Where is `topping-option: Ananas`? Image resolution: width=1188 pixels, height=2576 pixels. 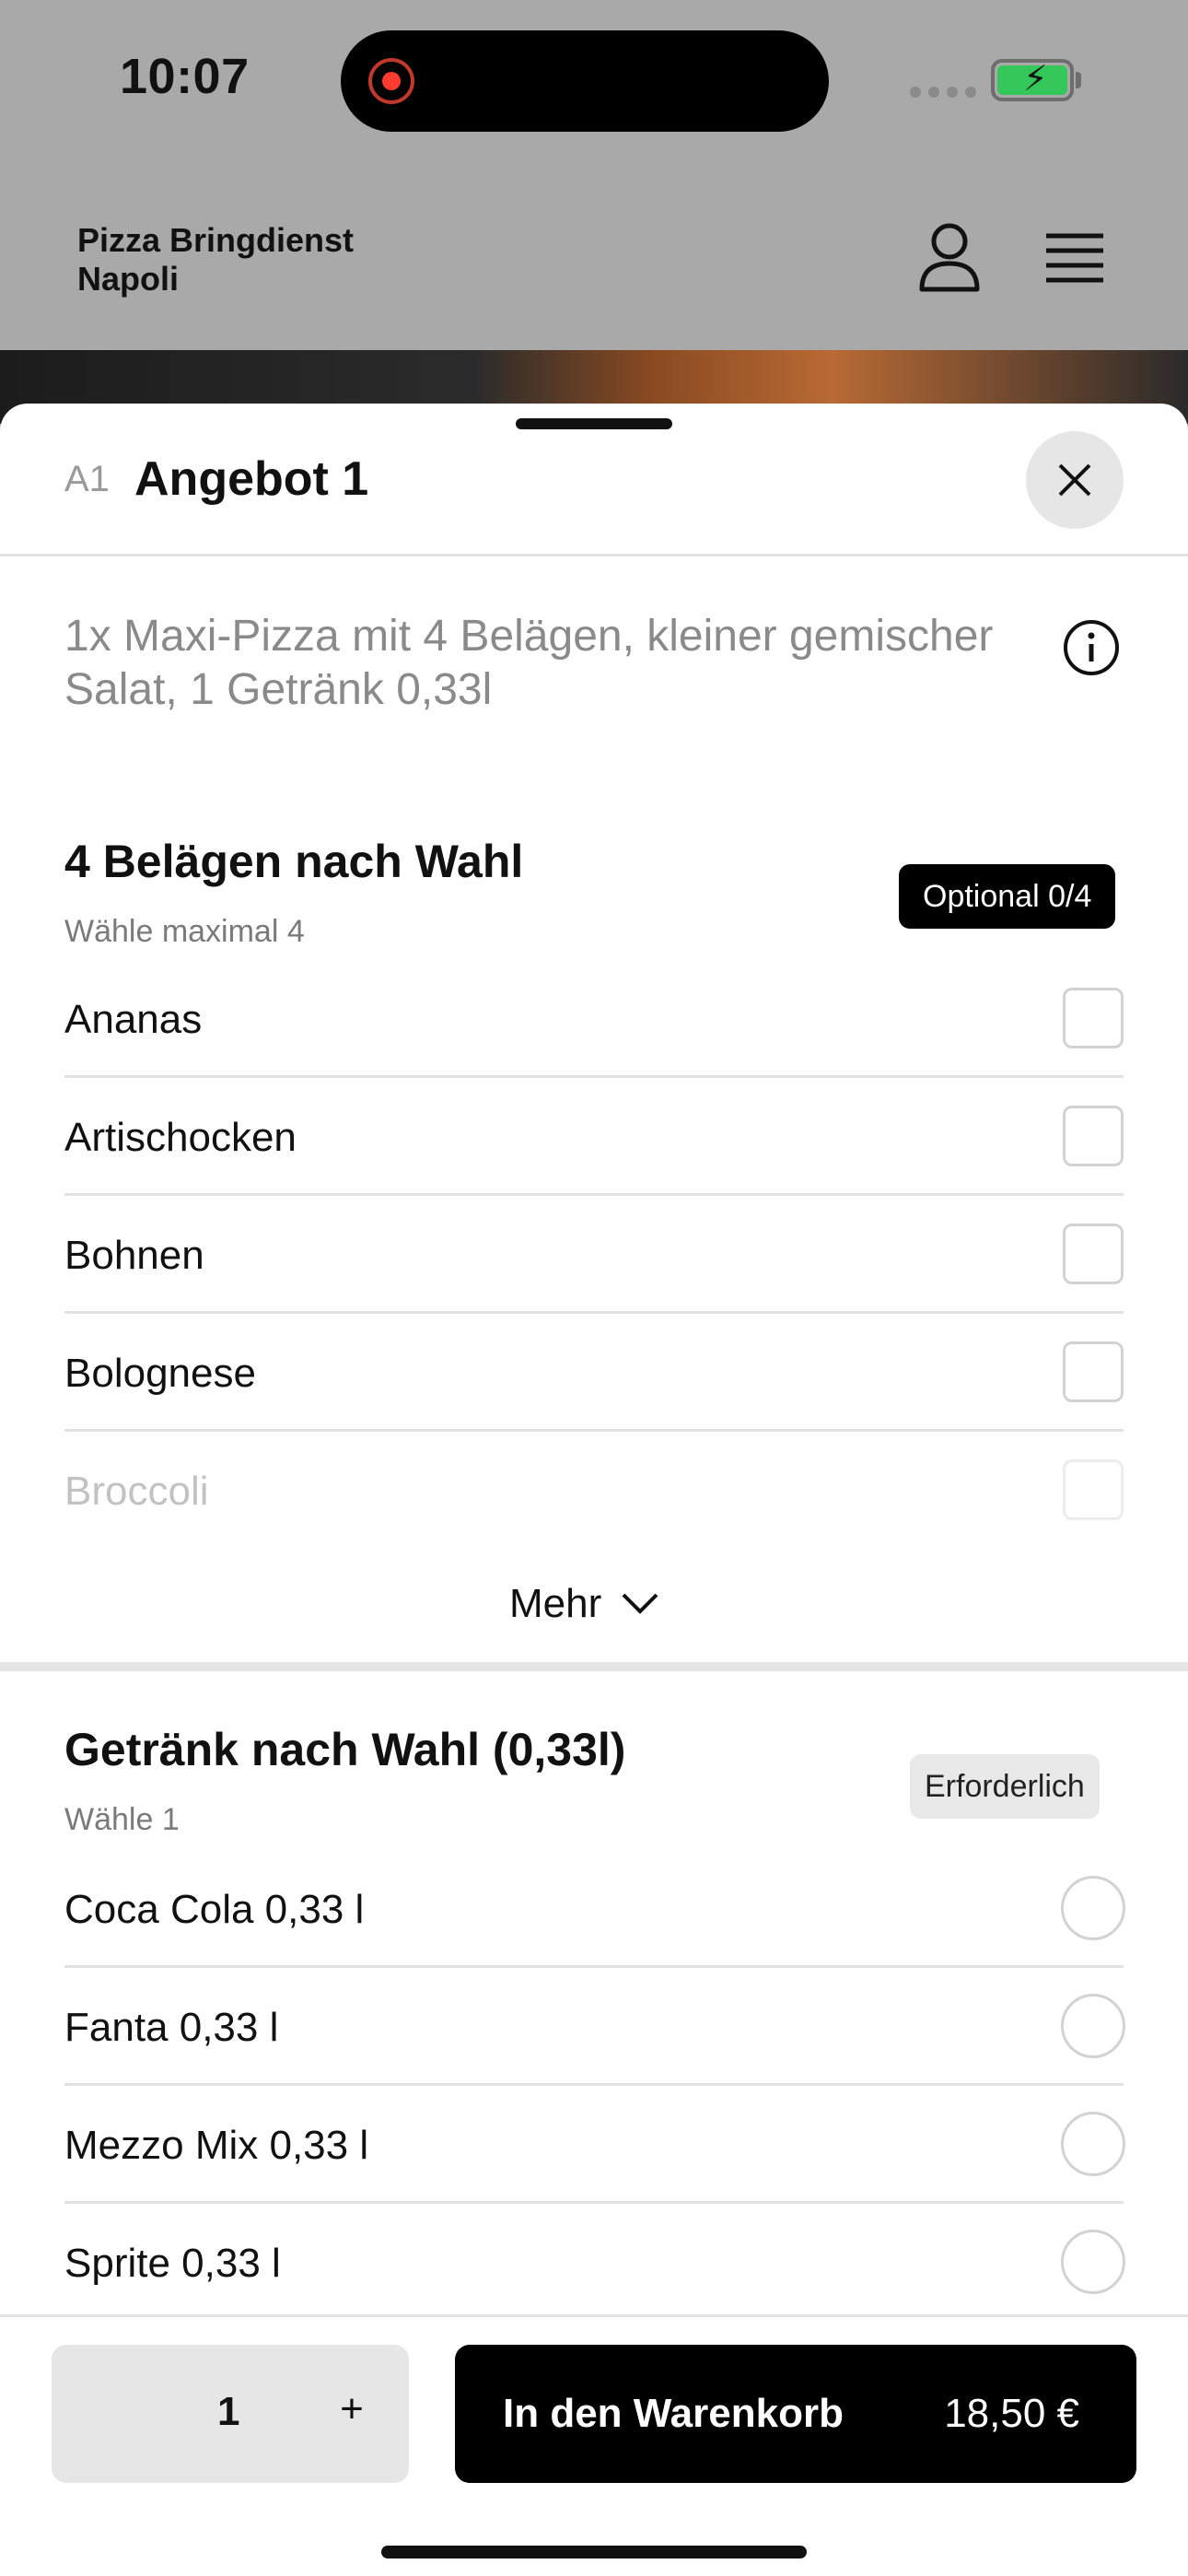
topping-option: Ananas is located at coordinates (594, 1019).